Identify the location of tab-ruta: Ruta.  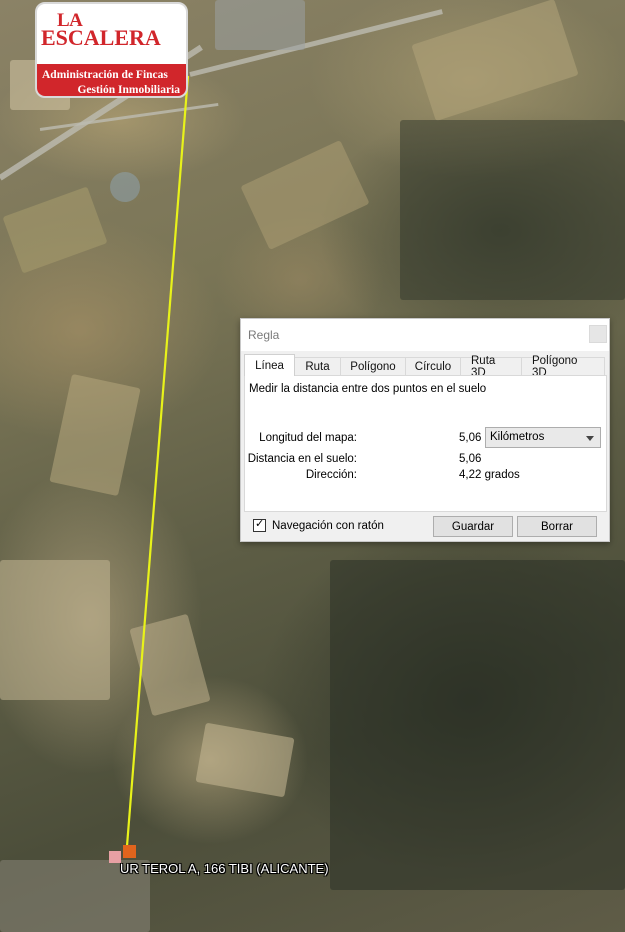
(317, 366).